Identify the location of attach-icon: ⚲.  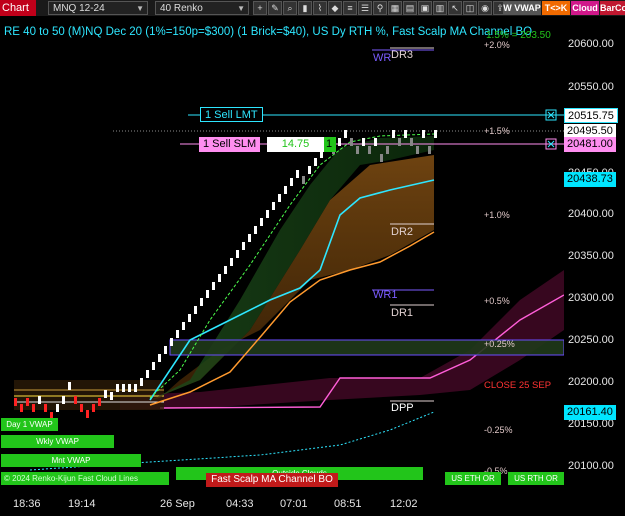
(380, 8).